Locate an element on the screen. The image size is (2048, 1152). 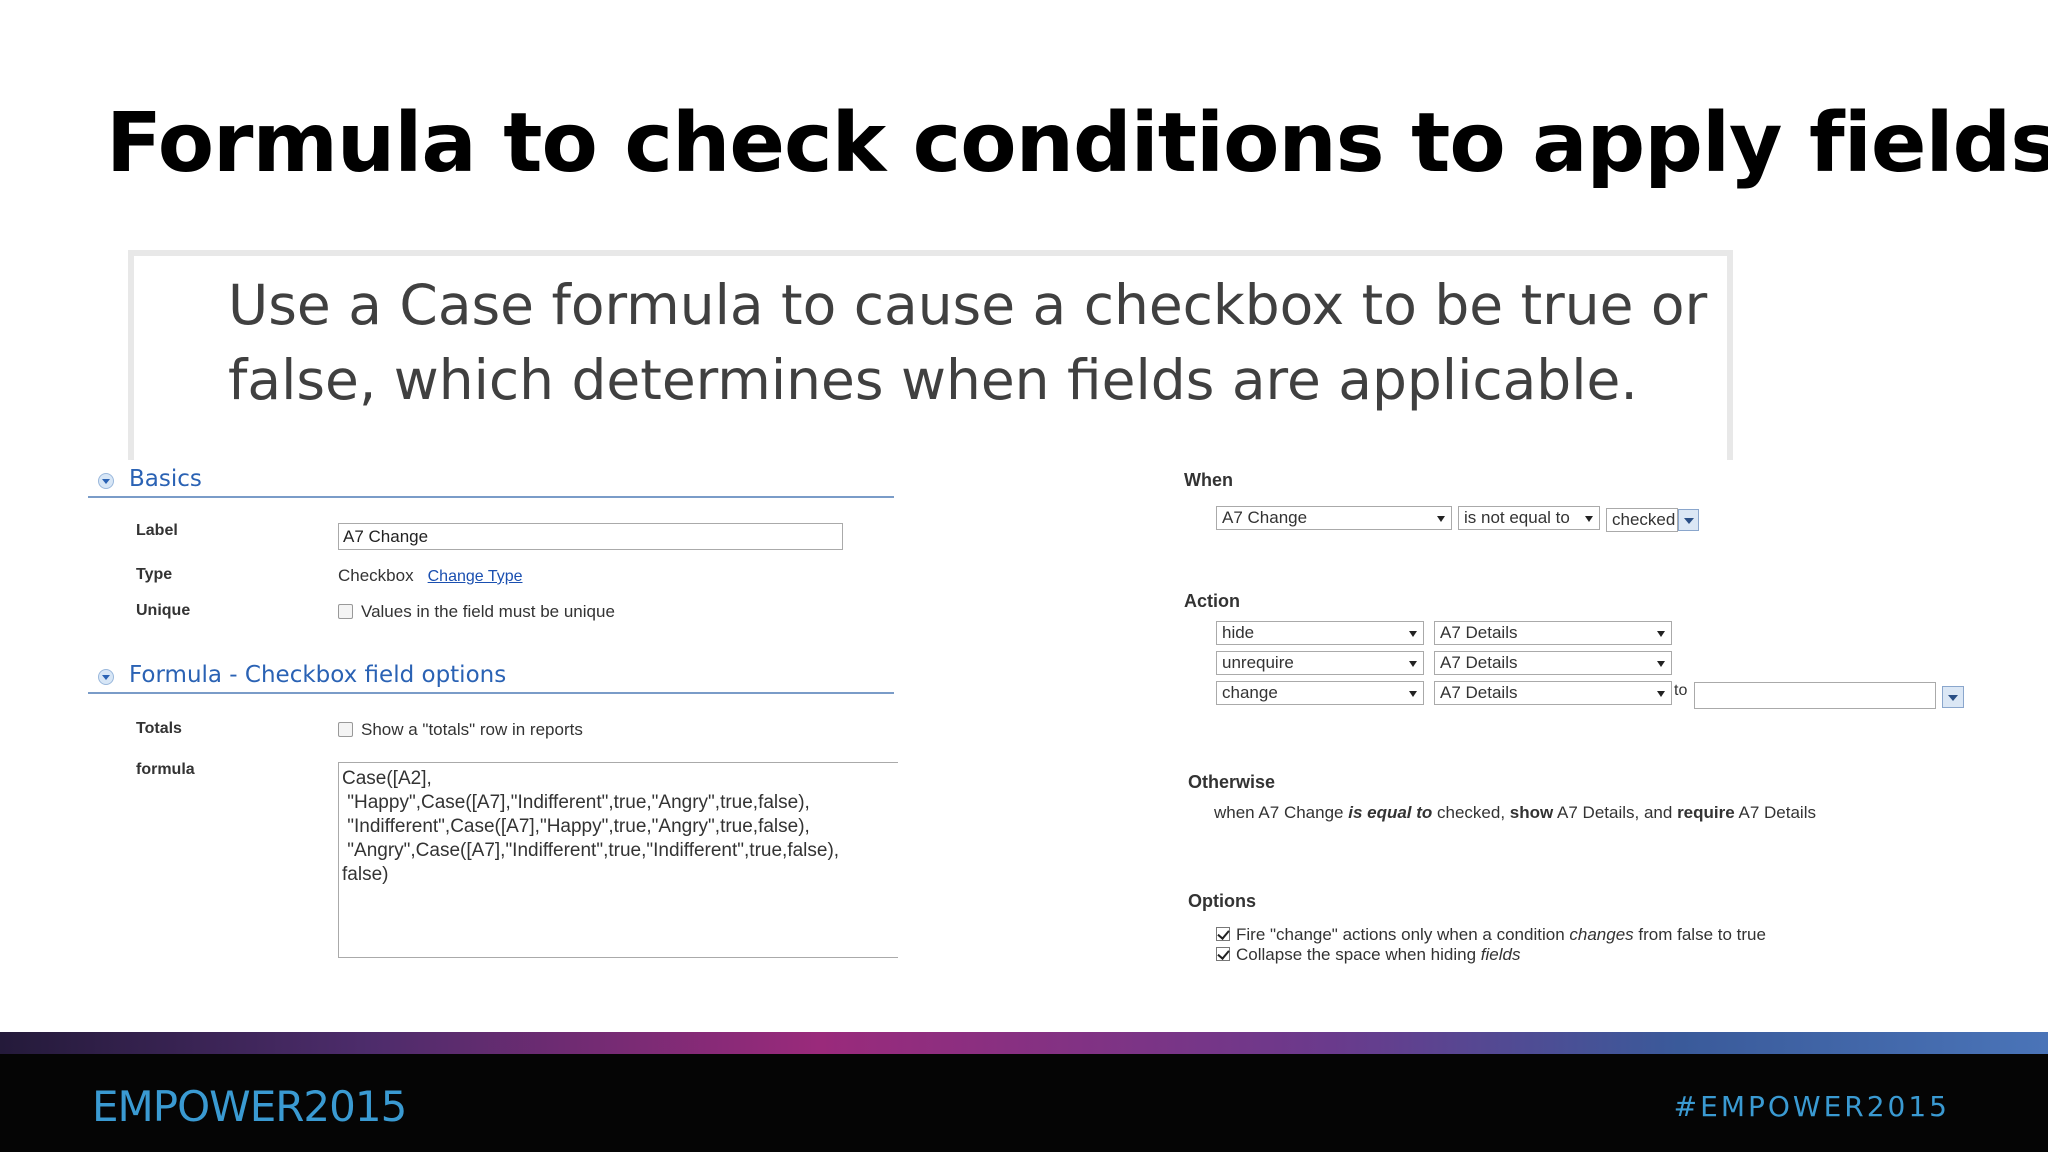
action-verb-value: change is located at coordinates (1250, 692).